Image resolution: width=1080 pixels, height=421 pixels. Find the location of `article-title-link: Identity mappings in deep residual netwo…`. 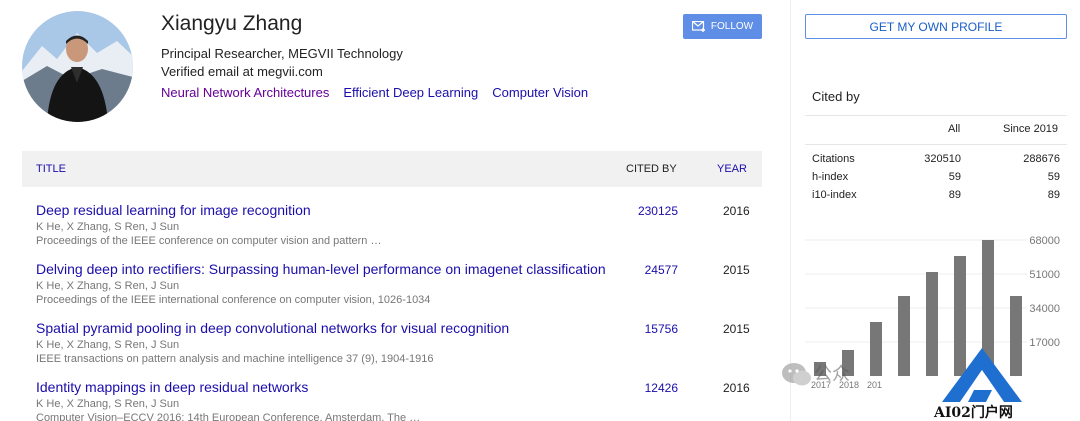

article-title-link: Identity mappings in deep residual netwo… is located at coordinates (172, 387).